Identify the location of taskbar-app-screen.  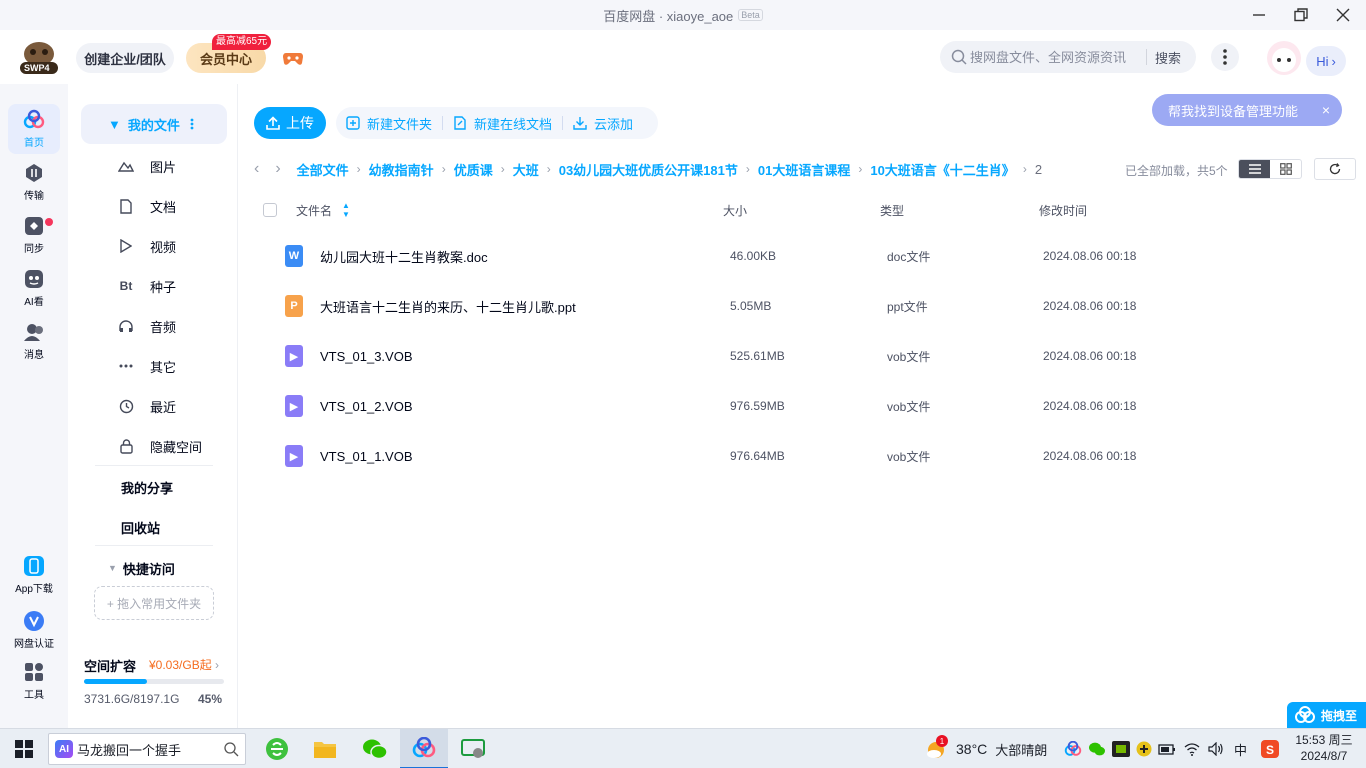
(473, 748).